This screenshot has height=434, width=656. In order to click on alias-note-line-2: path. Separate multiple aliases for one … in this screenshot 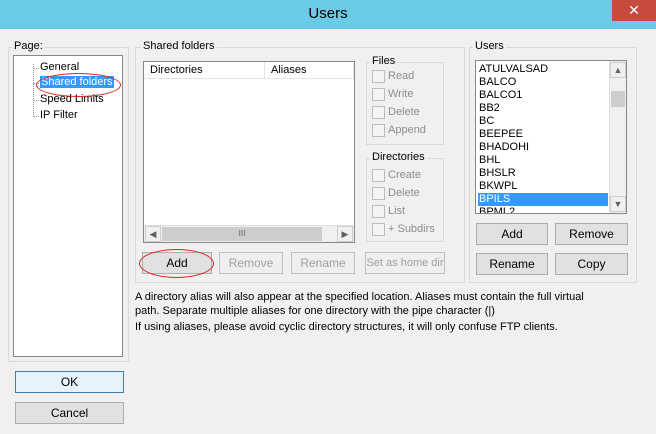, I will do `click(315, 311)`.